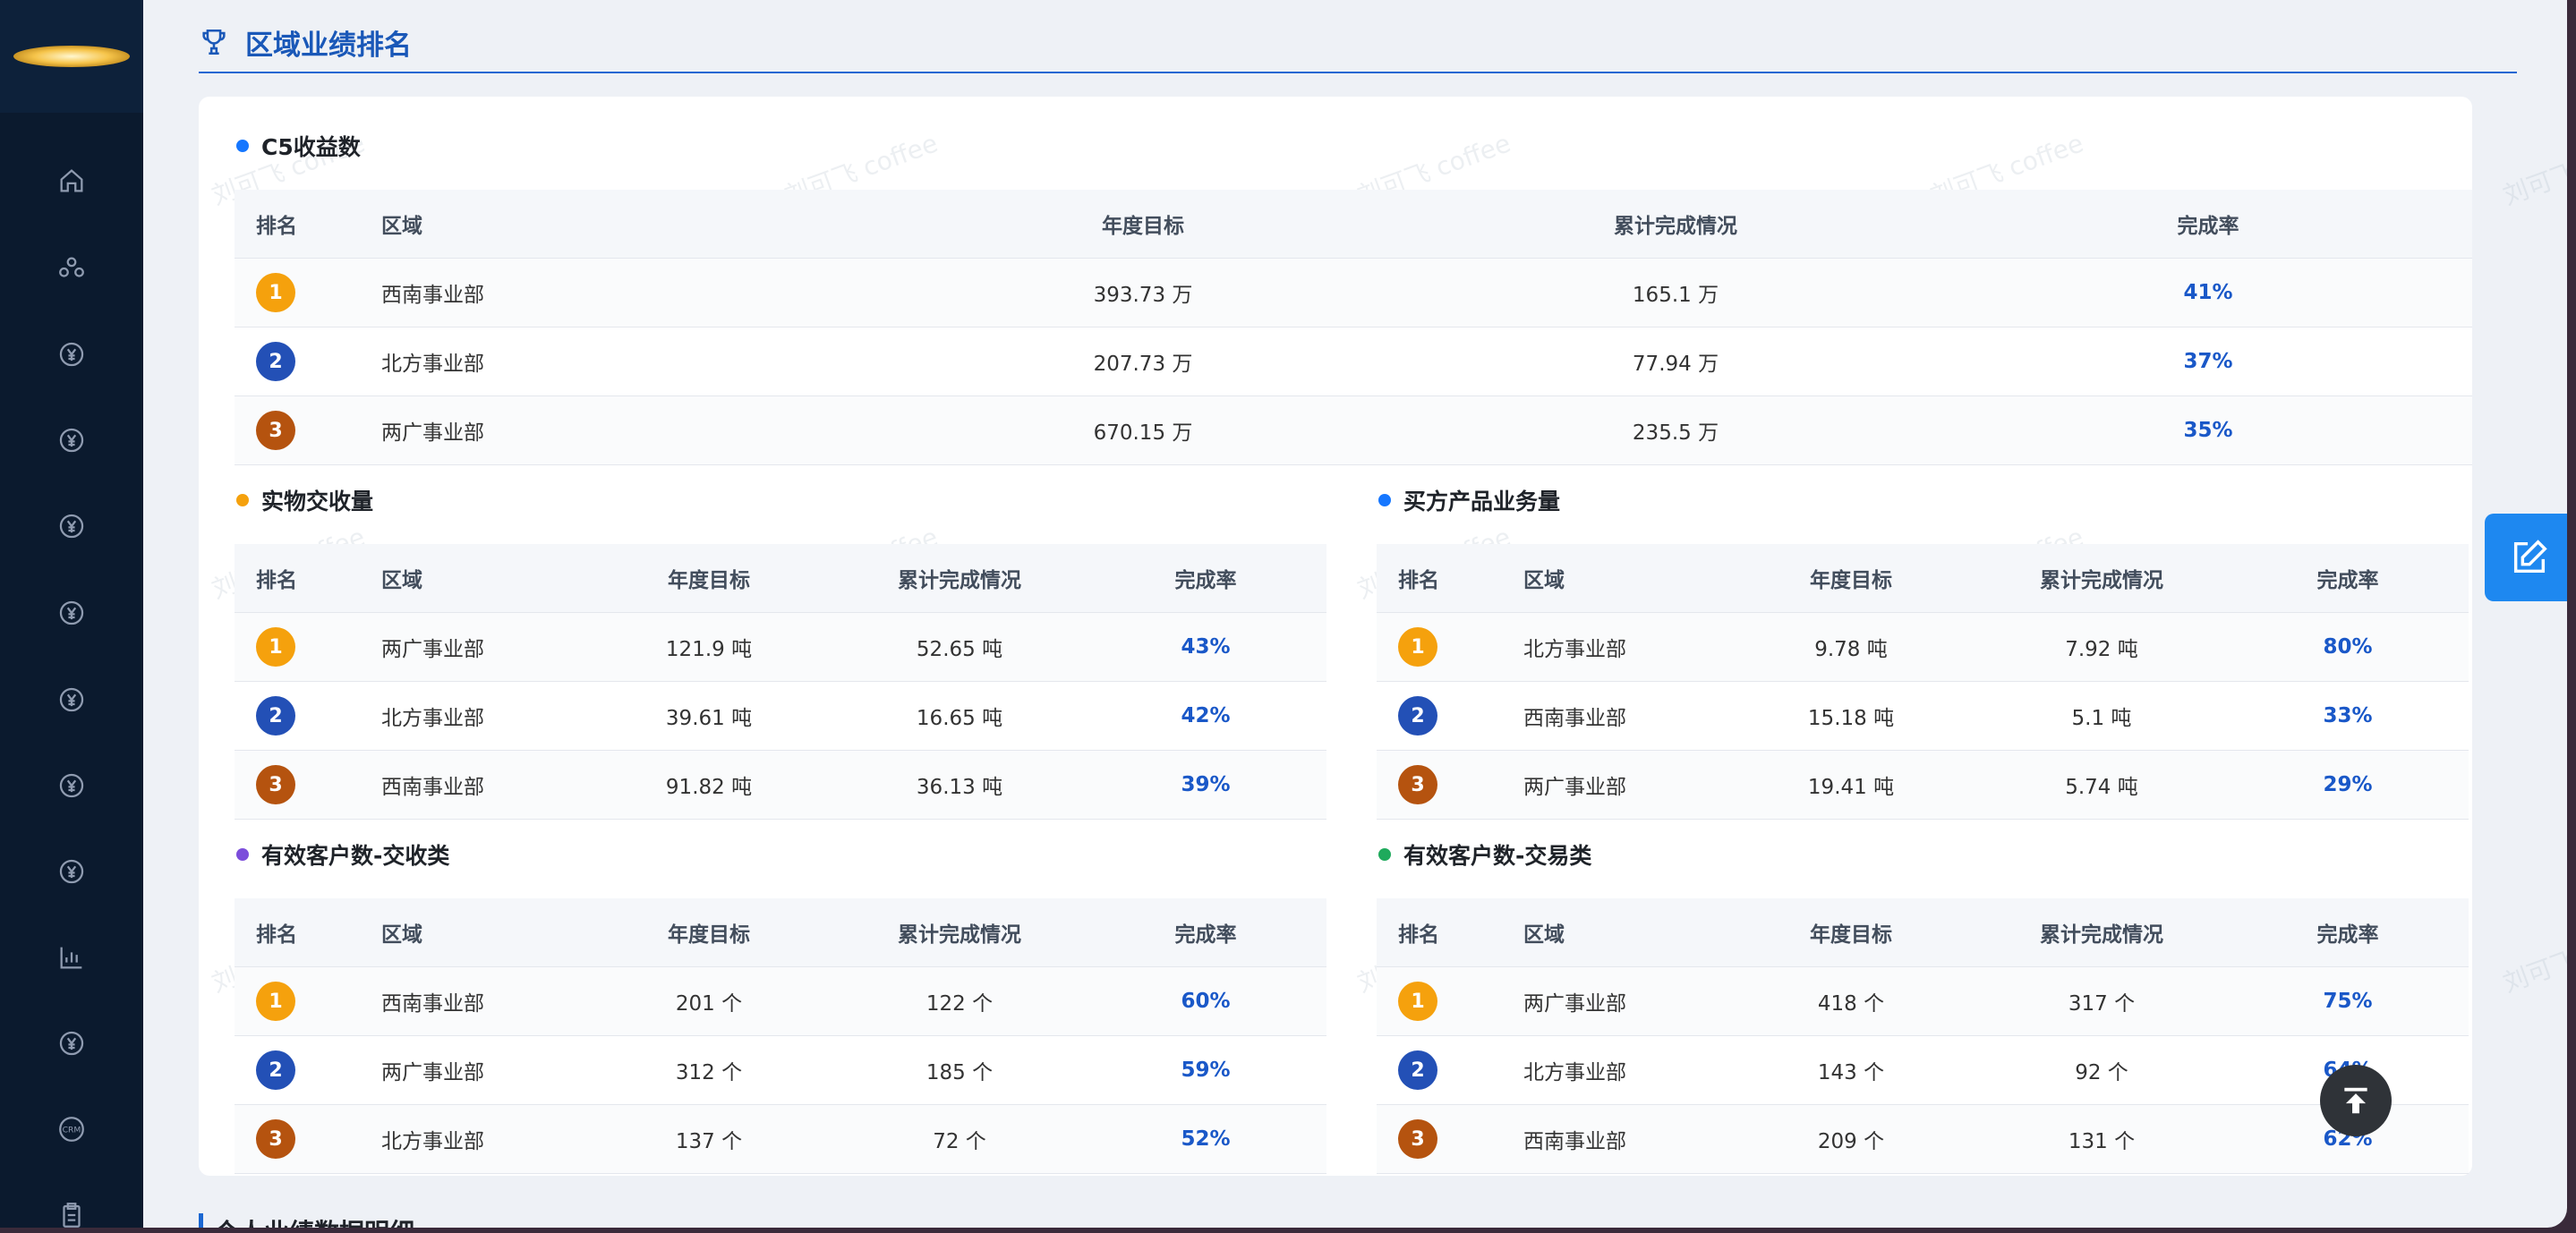  I want to click on table-row: 2 北方事业部 39.61 吨 16.65 吨 42%, so click(780, 716).